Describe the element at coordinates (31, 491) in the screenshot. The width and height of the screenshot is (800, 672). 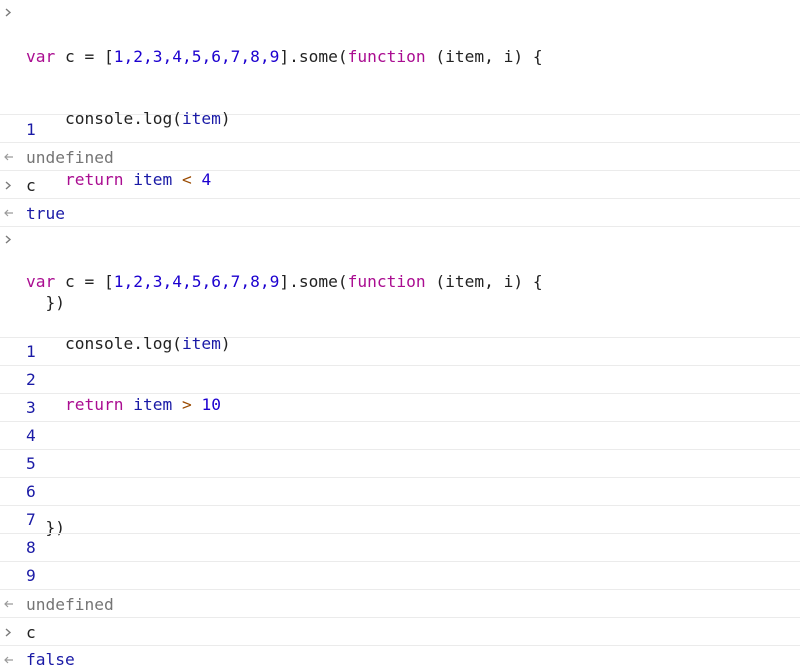
I see `log-value: 6` at that location.